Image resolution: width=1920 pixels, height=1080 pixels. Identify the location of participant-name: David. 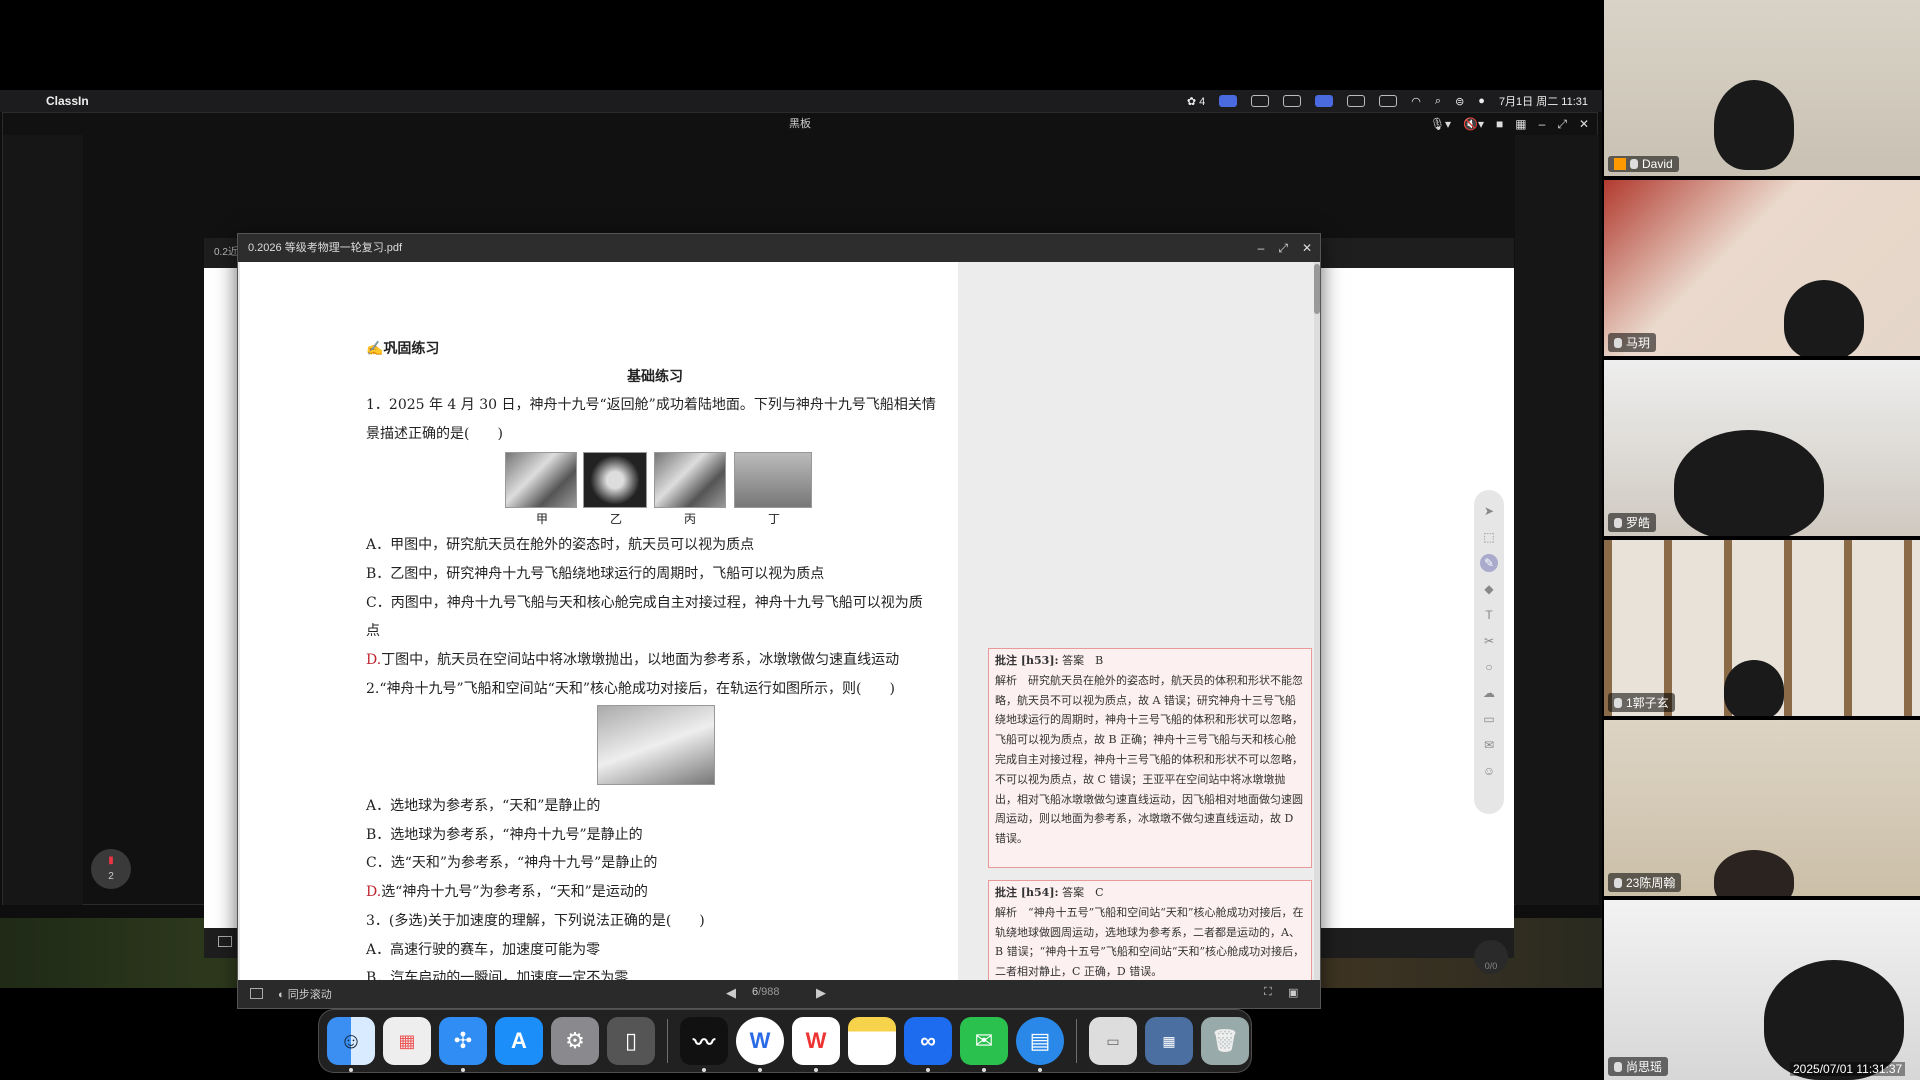
(1657, 164).